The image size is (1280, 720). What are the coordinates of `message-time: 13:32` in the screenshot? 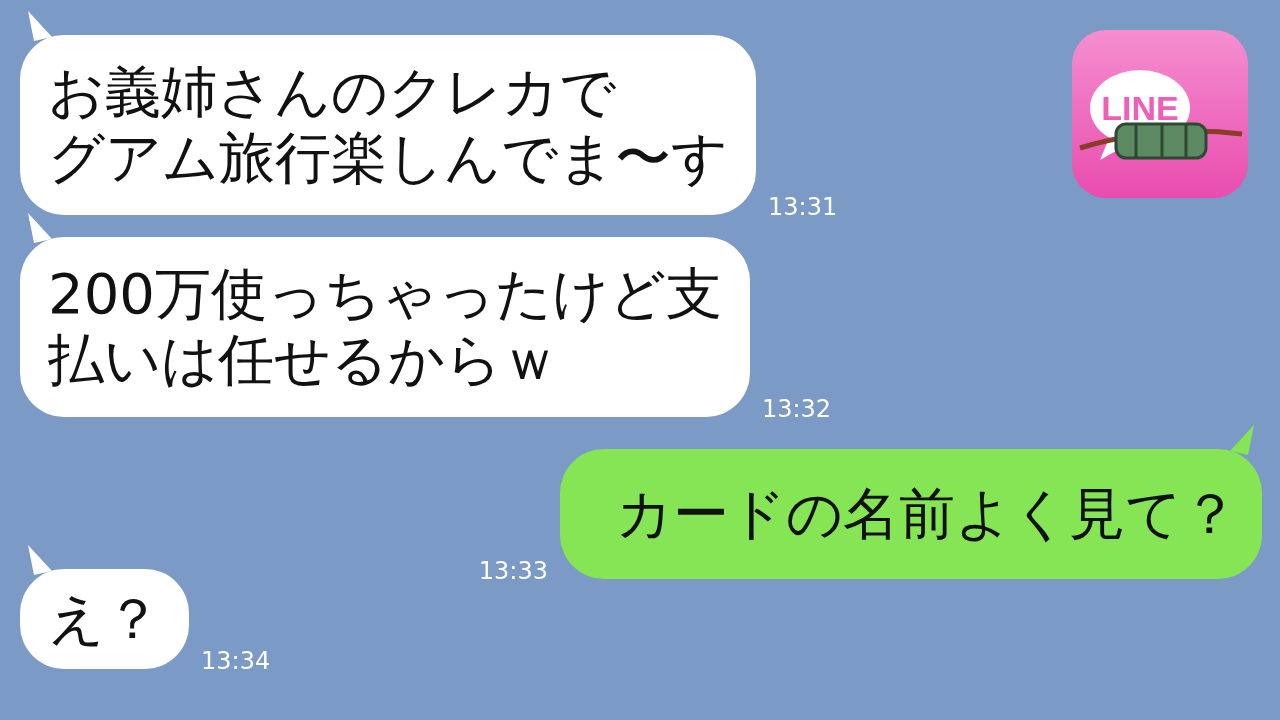 It's located at (796, 409).